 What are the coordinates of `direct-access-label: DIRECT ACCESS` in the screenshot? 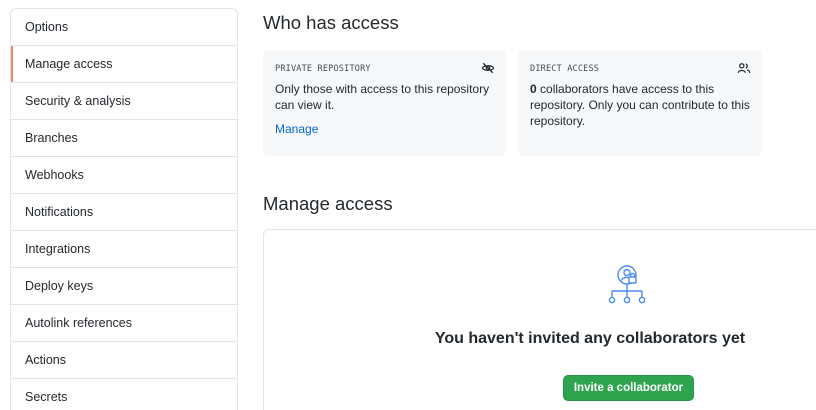 It's located at (565, 69).